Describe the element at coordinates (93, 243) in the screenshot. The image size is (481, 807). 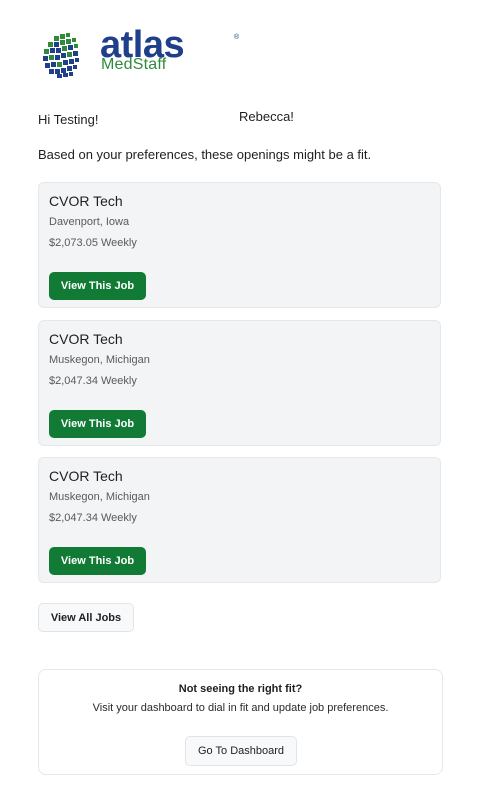
I see `job-pay: $2,073.05 Weekly` at that location.